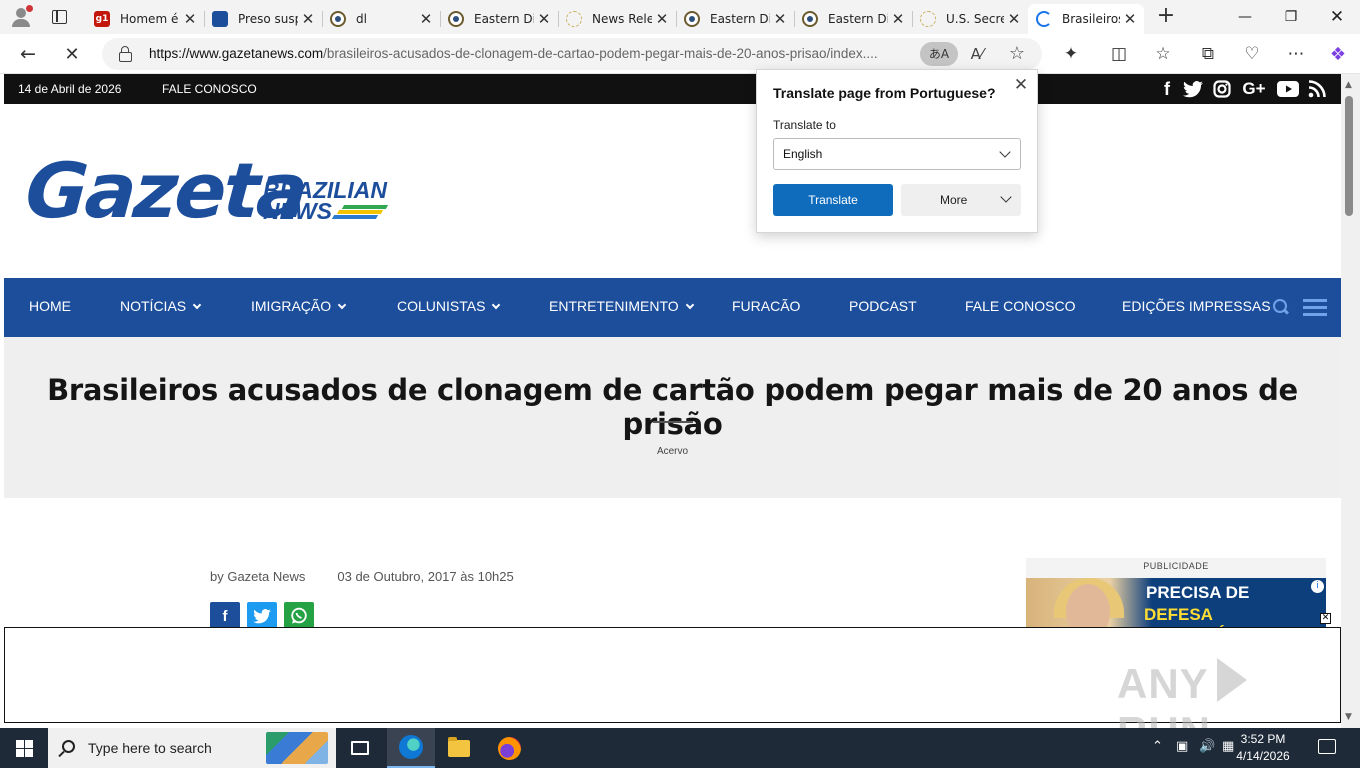  What do you see at coordinates (299, 616) in the screenshot?
I see `share-whatsapp-icon` at bounding box center [299, 616].